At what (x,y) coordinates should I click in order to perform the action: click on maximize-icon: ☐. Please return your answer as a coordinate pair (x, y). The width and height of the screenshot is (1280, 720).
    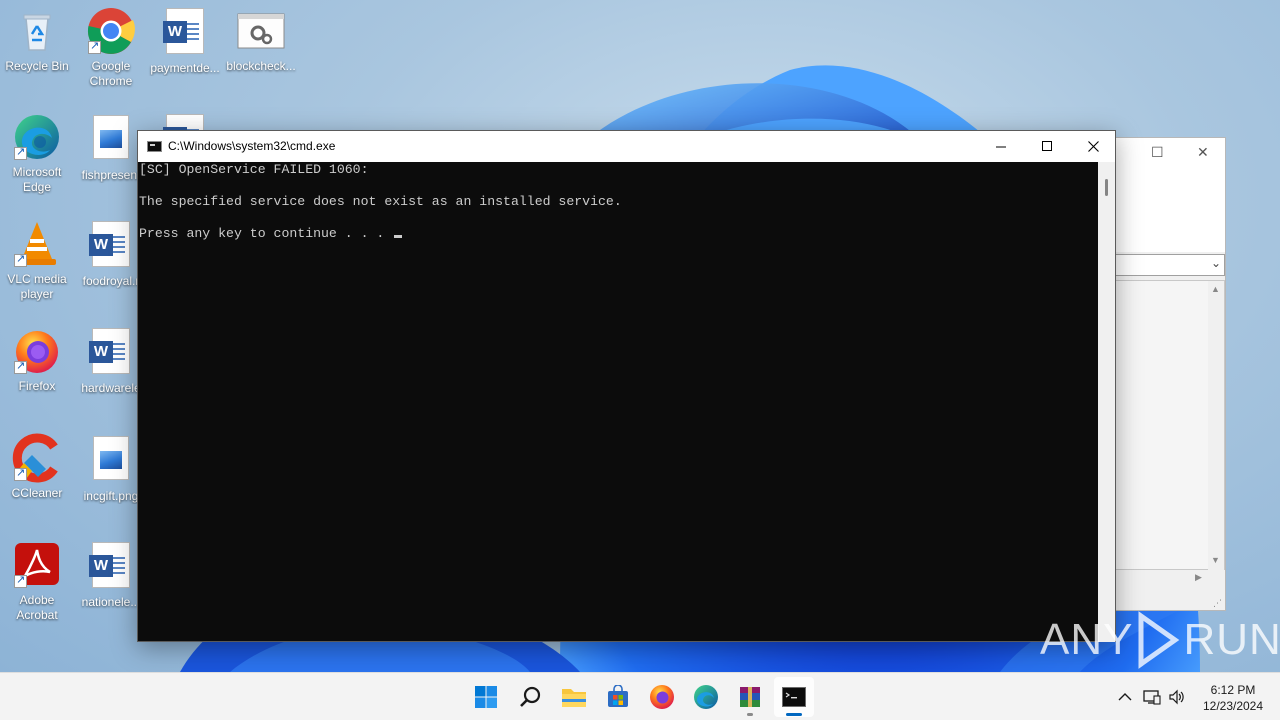
    Looking at the image, I should click on (1157, 152).